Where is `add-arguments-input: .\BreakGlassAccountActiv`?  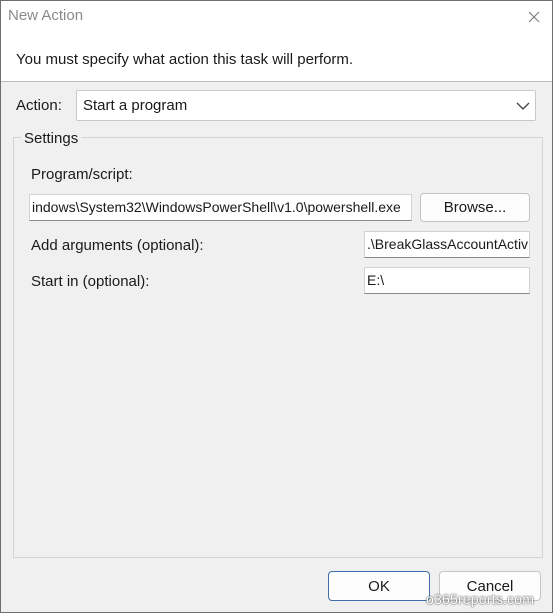
add-arguments-input: .\BreakGlassAccountActiv is located at coordinates (447, 244).